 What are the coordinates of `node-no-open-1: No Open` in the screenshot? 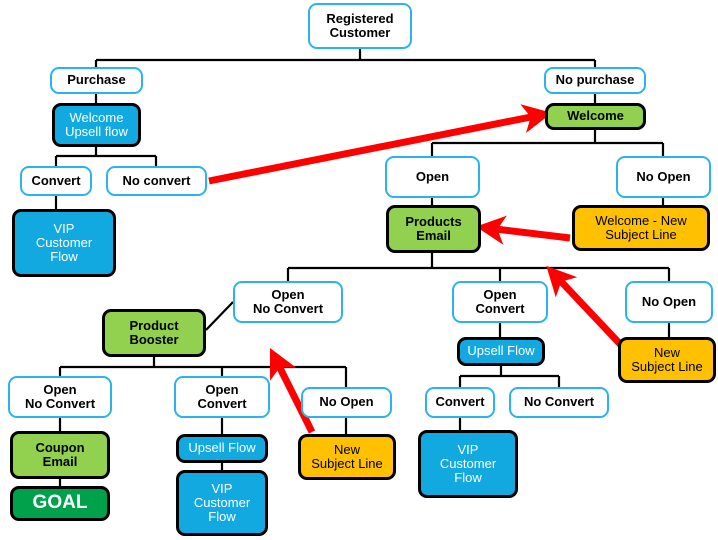 It's located at (663, 177).